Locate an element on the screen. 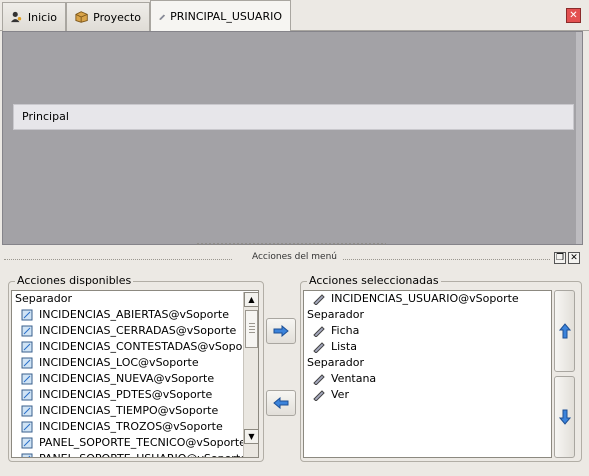 This screenshot has height=476, width=589. list-item: INCIDENCIAS_NUEVA@vSoporte is located at coordinates (136, 379).